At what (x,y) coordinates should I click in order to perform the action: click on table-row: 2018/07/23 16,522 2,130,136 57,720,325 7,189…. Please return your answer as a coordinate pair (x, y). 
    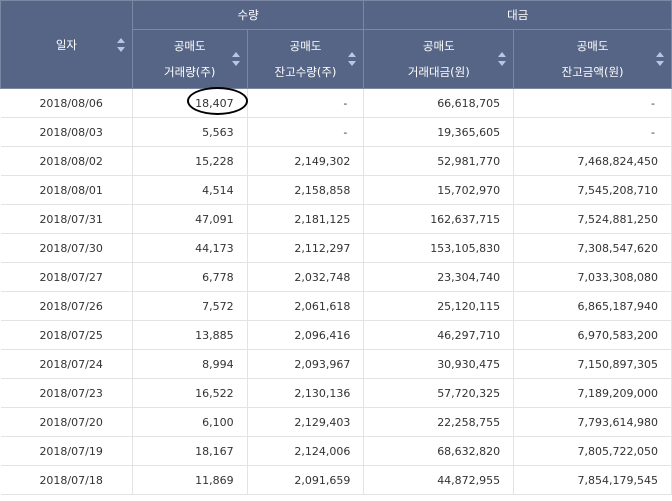
    Looking at the image, I should click on (336, 393).